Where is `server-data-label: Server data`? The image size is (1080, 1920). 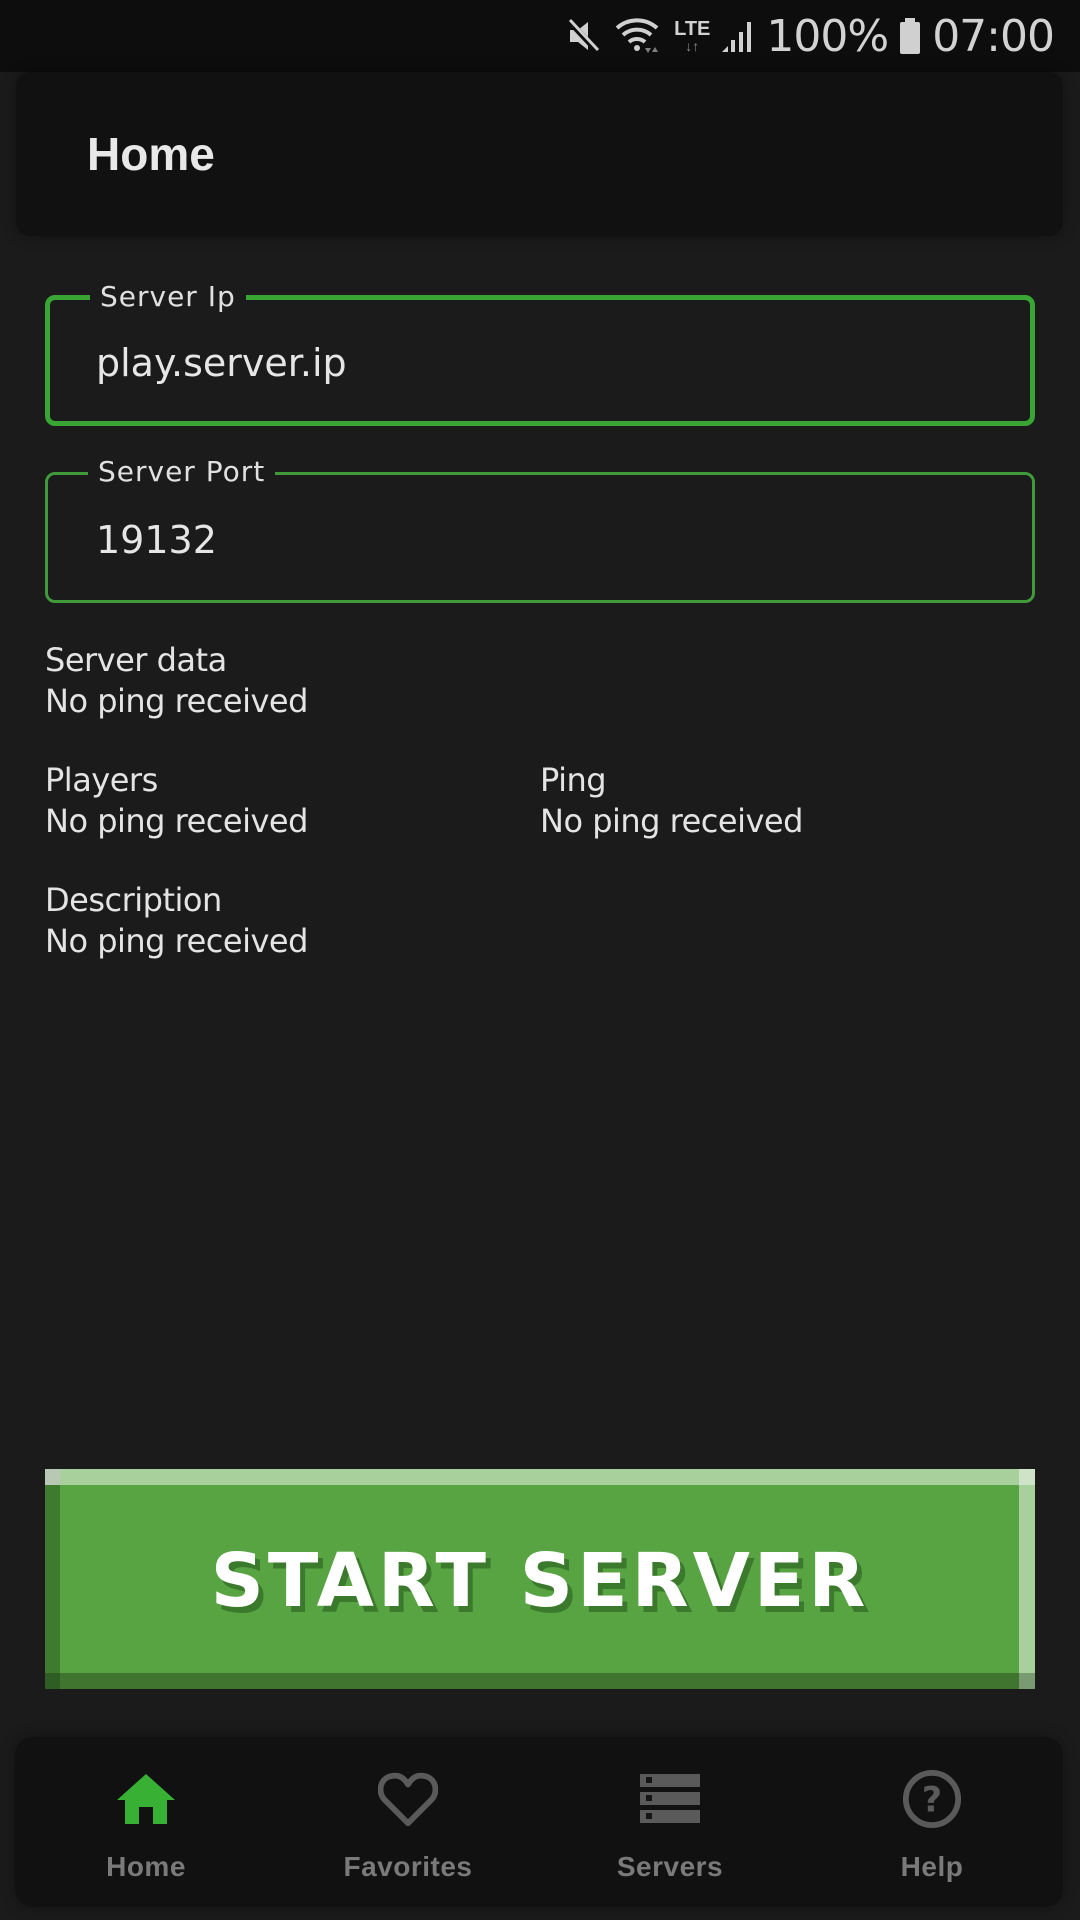 server-data-label: Server data is located at coordinates (136, 660).